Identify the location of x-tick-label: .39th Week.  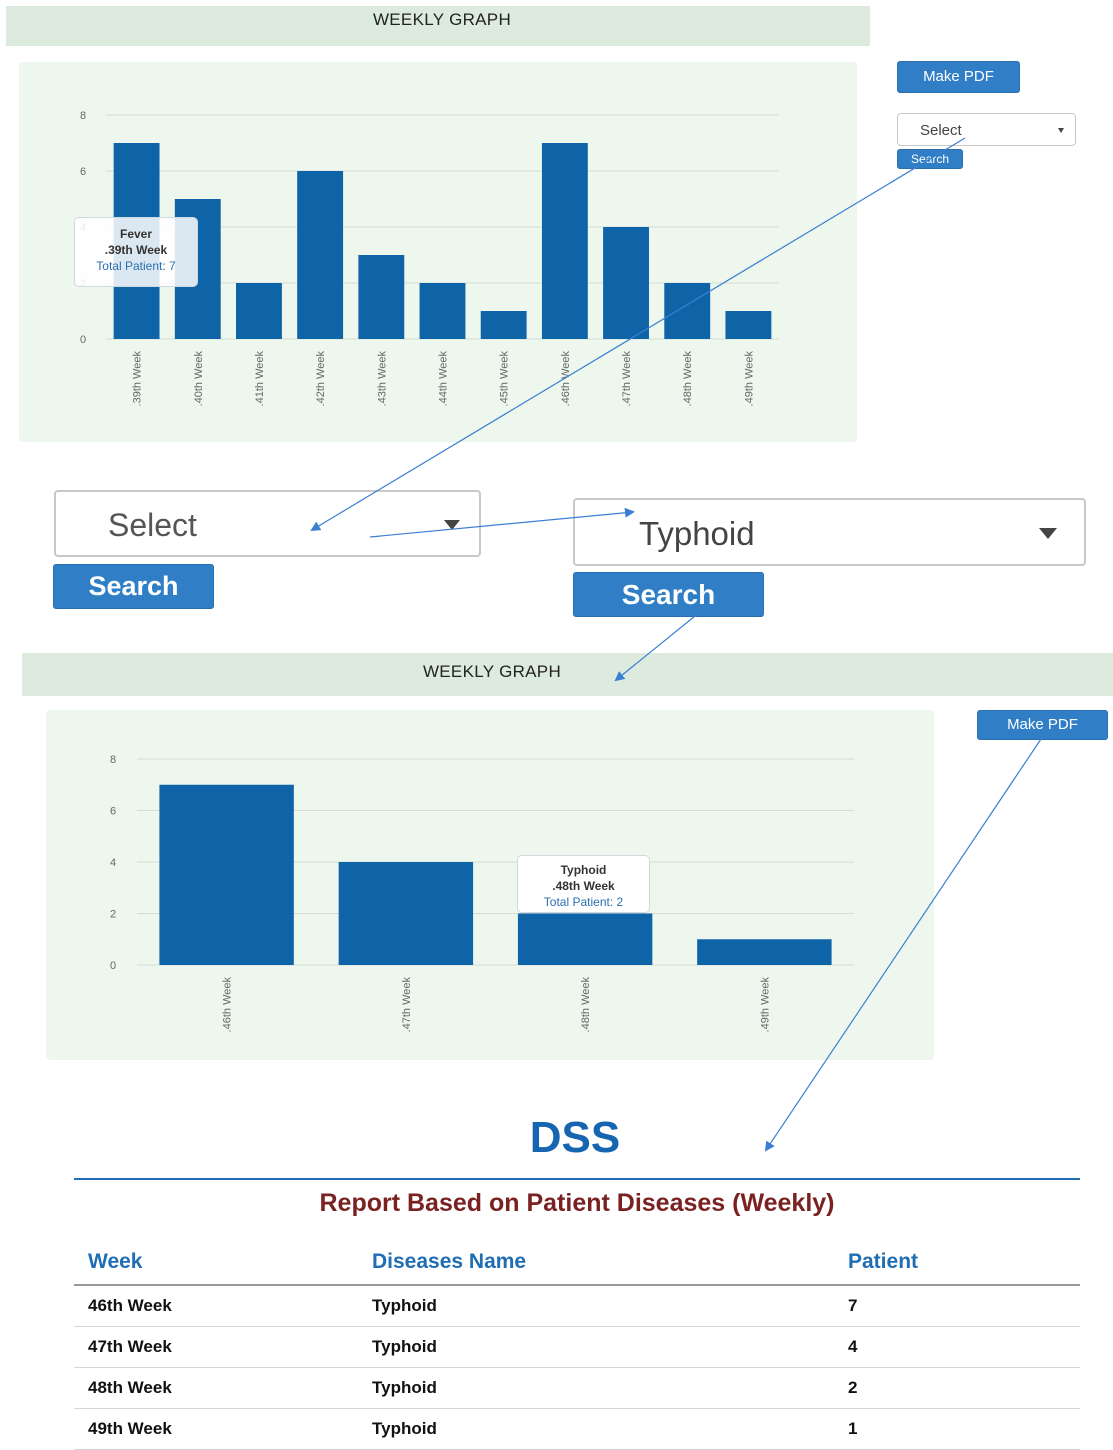
(138, 379).